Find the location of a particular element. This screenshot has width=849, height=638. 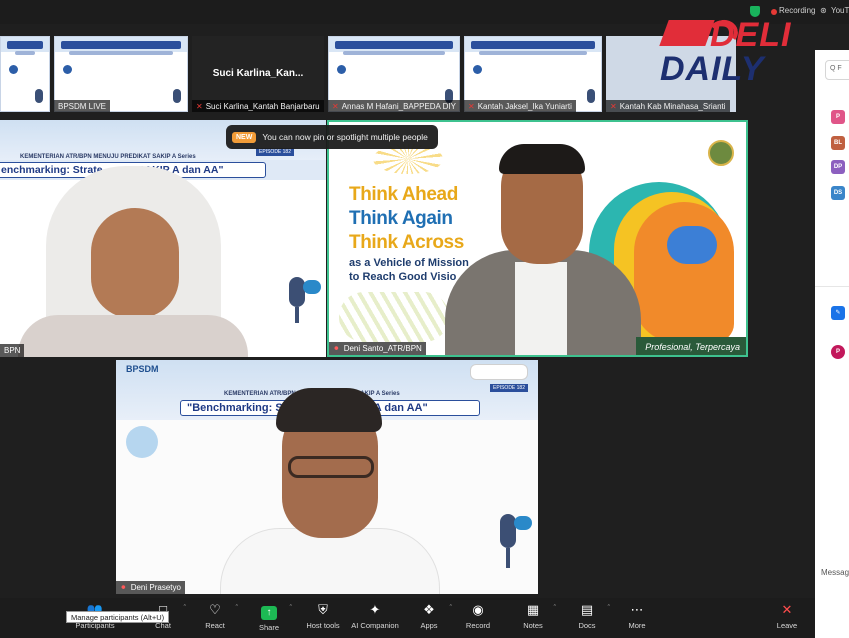

participant-clothing is located at coordinates (133, 336).